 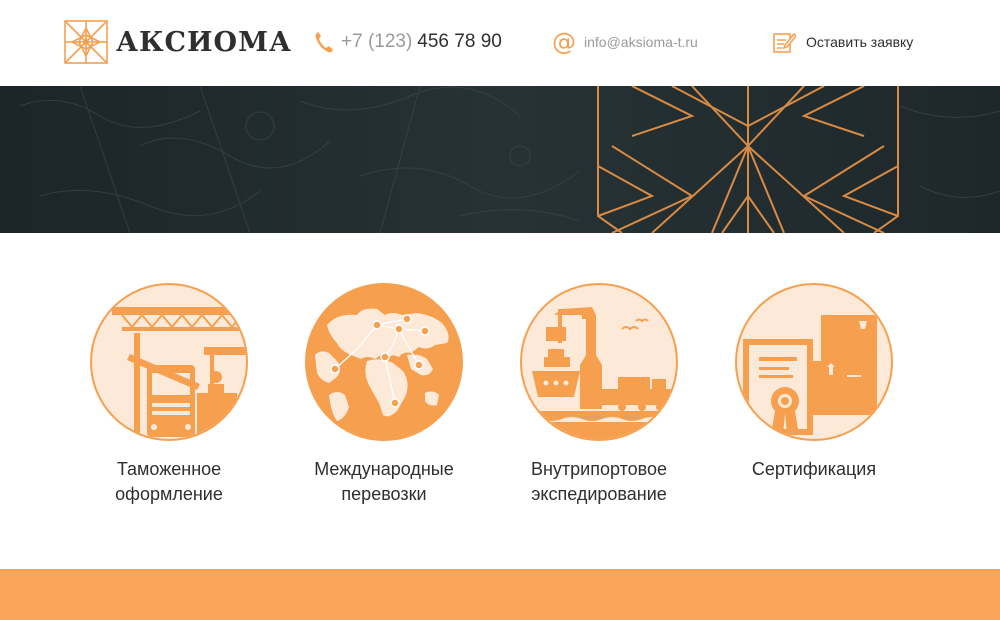 What do you see at coordinates (748, 159) in the screenshot?
I see `banner-ornament` at bounding box center [748, 159].